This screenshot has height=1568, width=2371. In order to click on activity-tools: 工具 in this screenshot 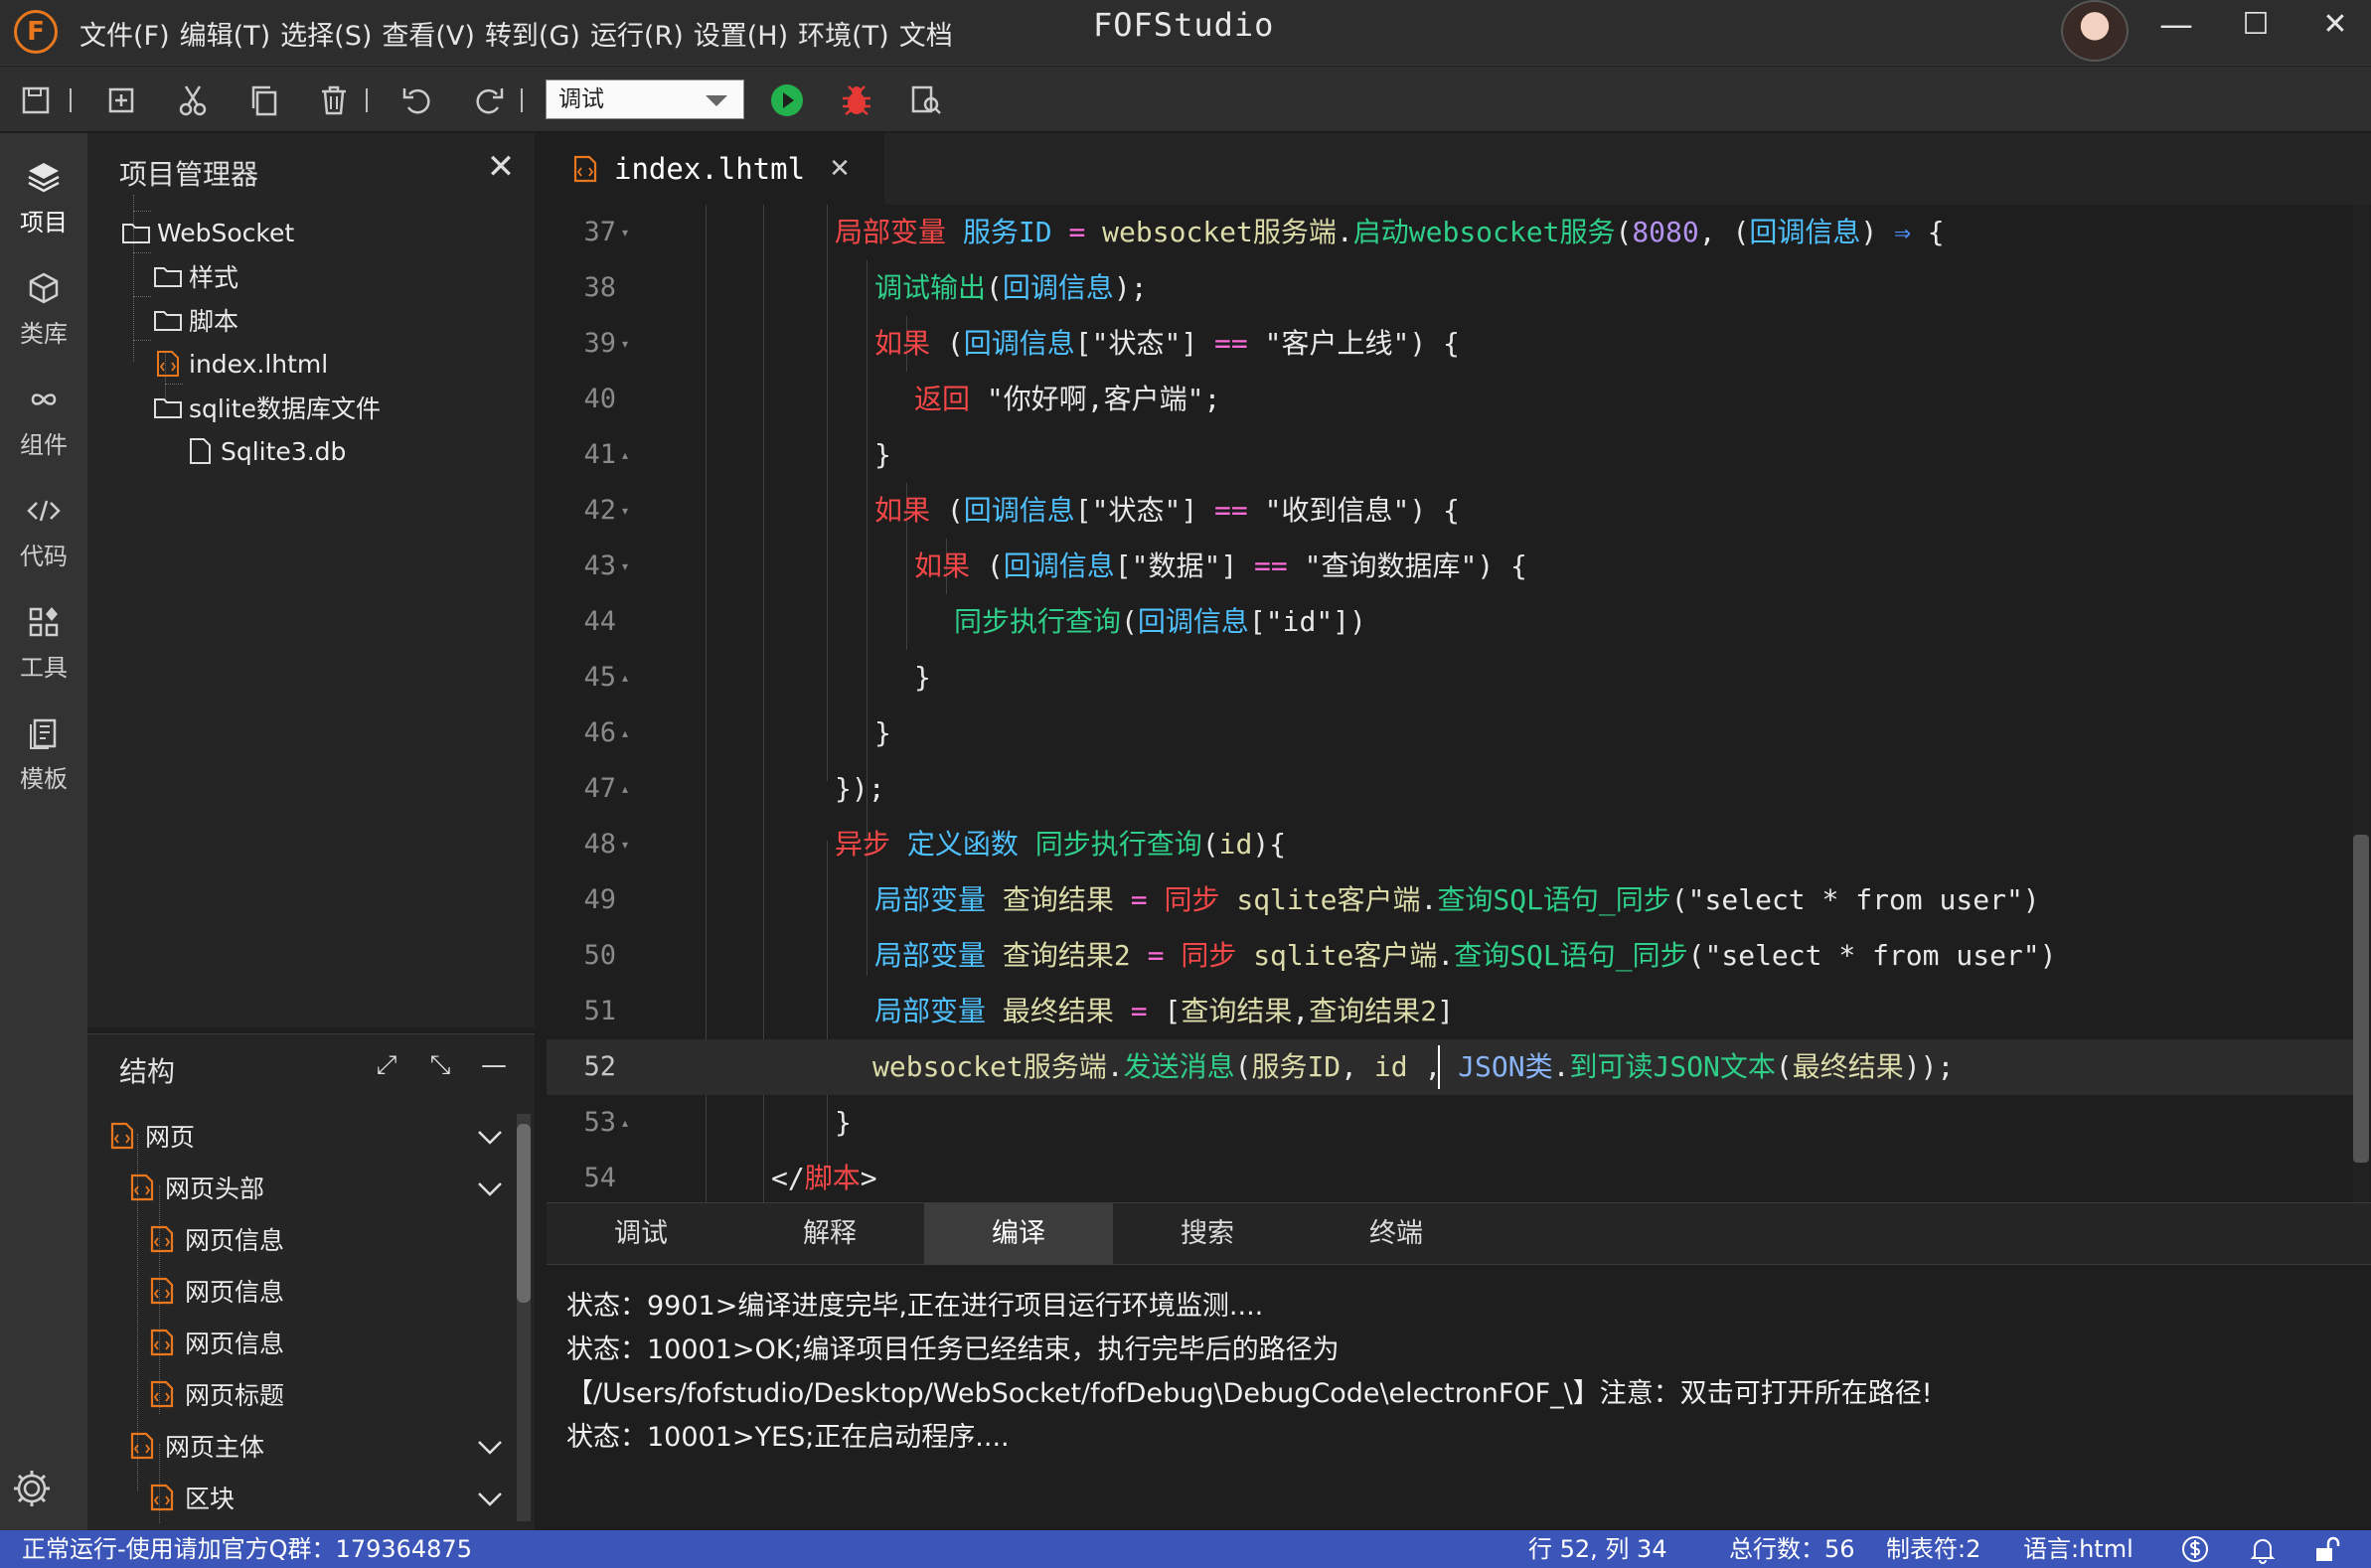, I will do `click(43, 643)`.